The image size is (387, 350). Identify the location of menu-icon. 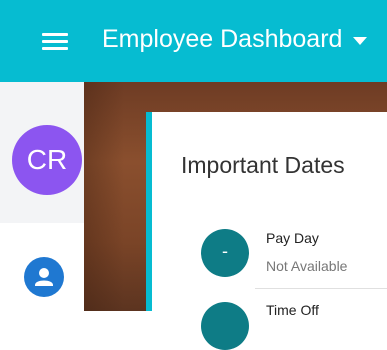
(55, 41).